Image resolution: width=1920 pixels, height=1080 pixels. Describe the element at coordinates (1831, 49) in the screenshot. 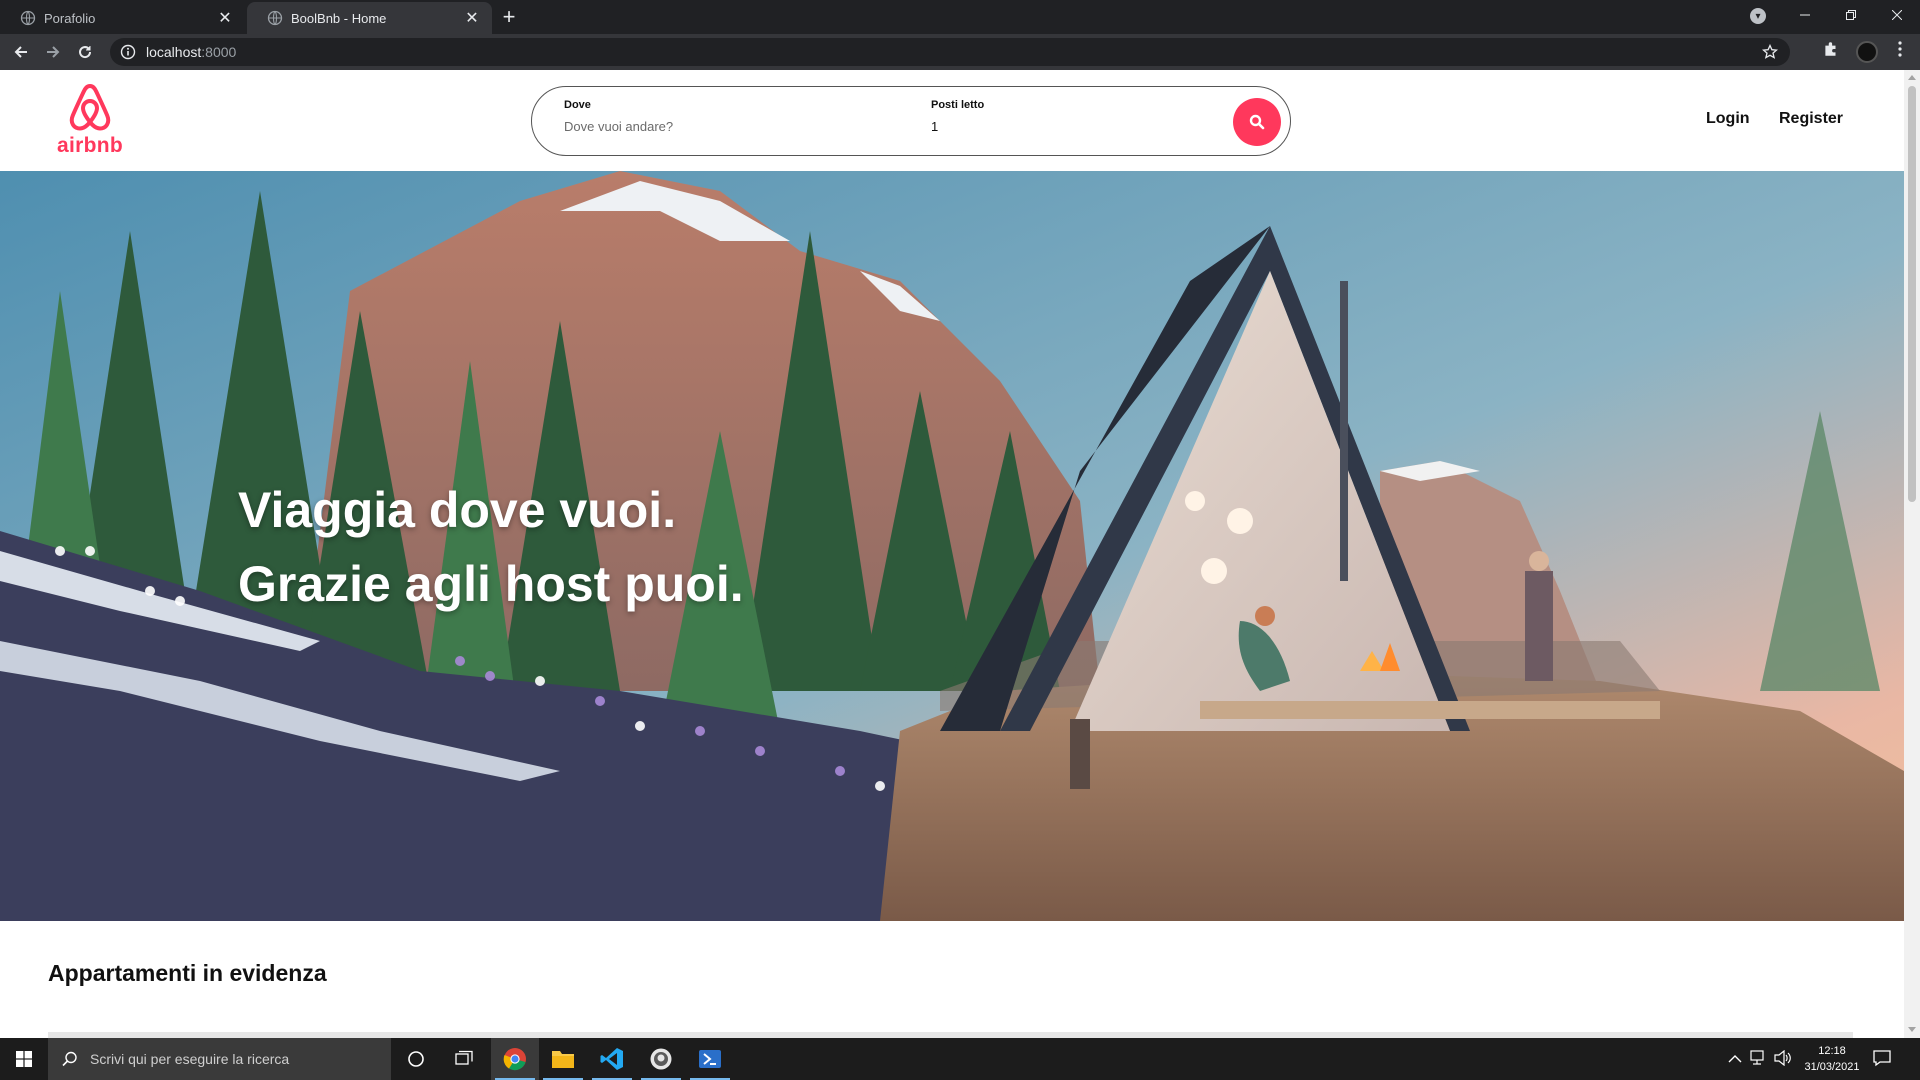

I see `extensions-puzzle-icon` at that location.